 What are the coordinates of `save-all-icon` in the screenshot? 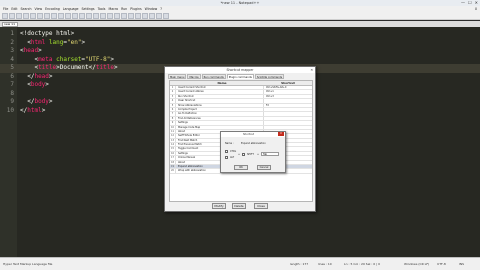 It's located at (26, 16).